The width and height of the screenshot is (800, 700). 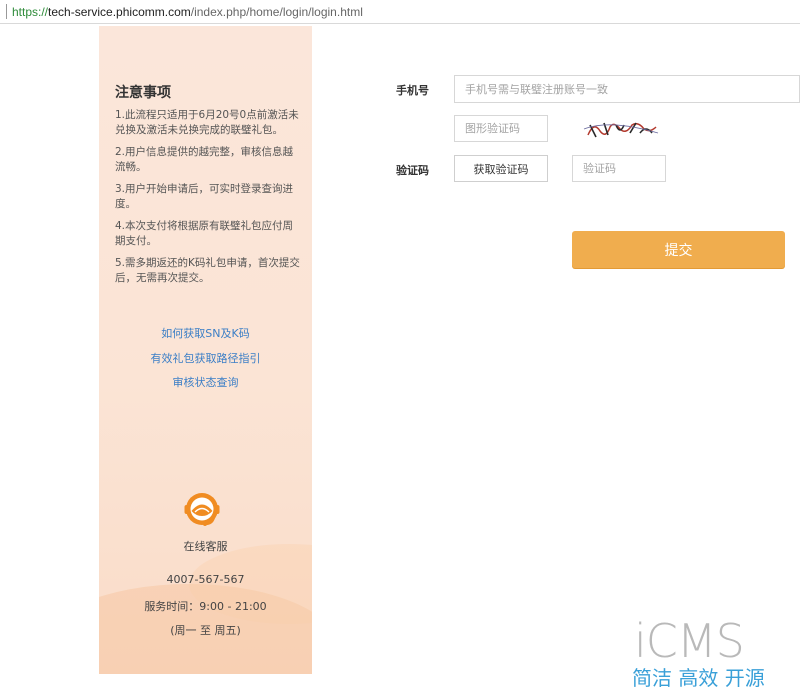 I want to click on sms-code-label: 验证码, so click(x=412, y=170).